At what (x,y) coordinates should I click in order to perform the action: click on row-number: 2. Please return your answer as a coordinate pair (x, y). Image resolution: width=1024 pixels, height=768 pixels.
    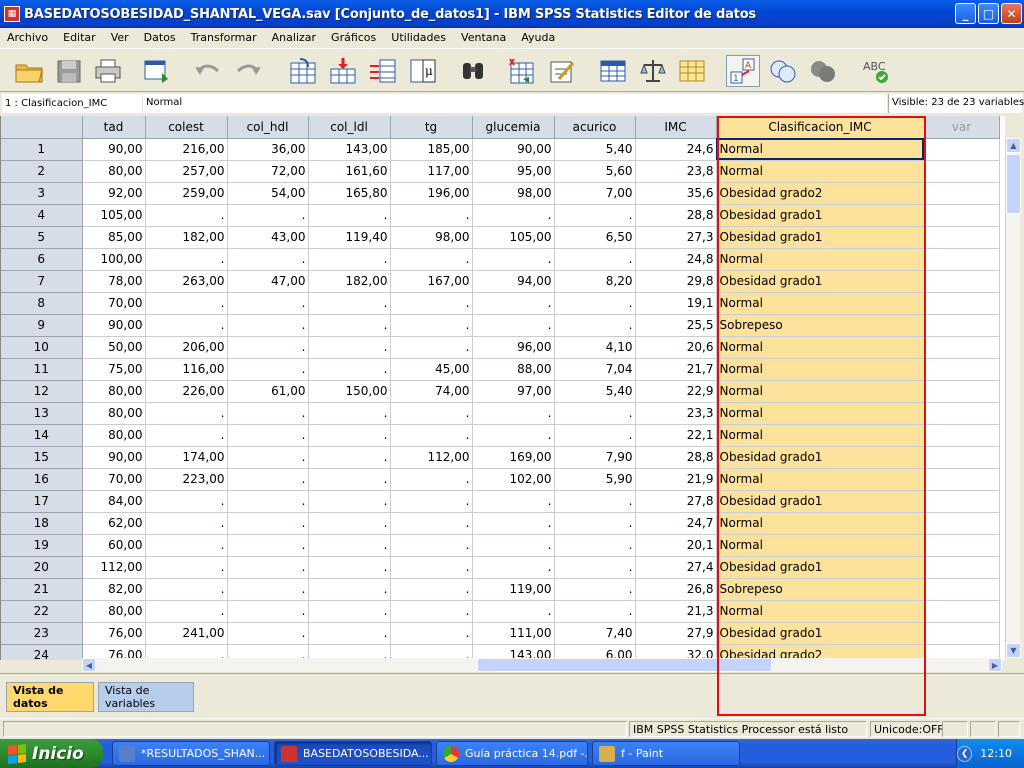
    Looking at the image, I should click on (42, 171).